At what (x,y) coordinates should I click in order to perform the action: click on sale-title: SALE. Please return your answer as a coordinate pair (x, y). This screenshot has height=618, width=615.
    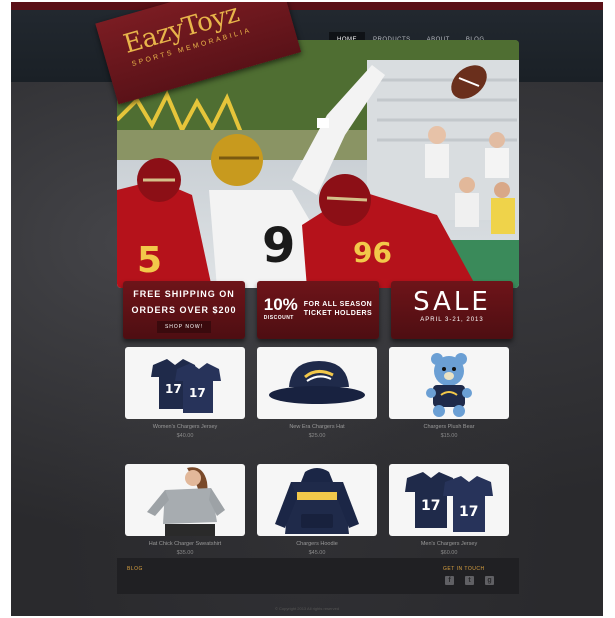
    Looking at the image, I should click on (452, 302).